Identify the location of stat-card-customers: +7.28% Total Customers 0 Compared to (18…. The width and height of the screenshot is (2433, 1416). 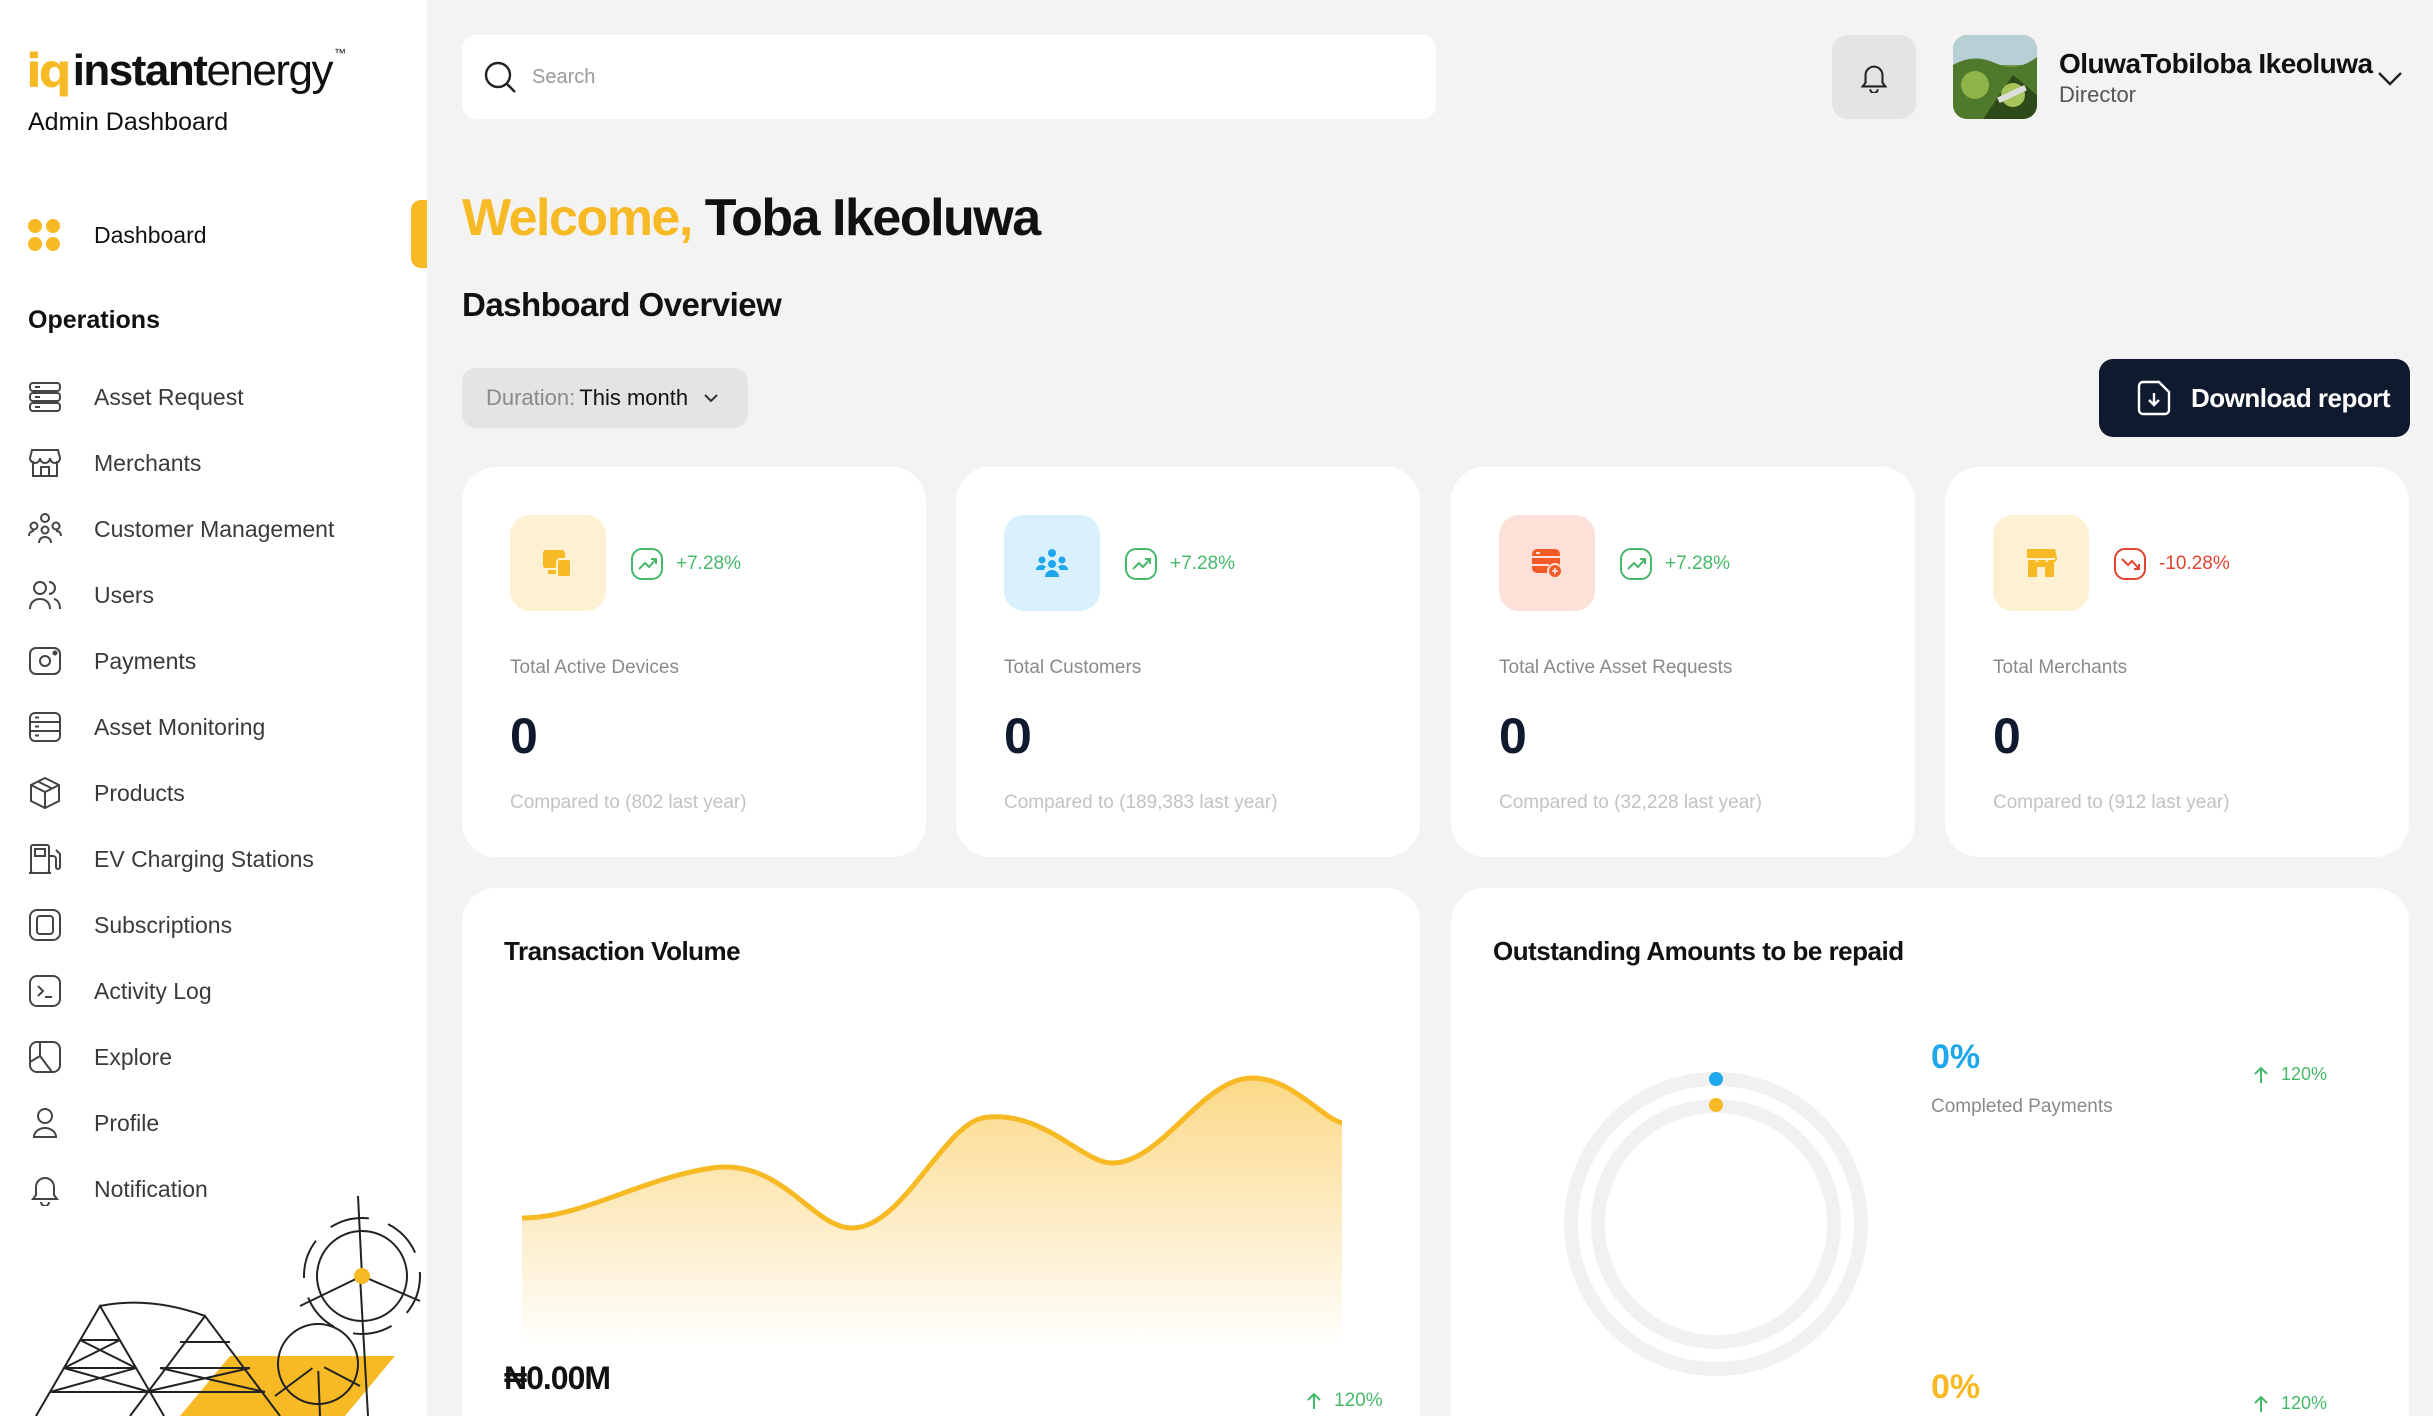
(1188, 662).